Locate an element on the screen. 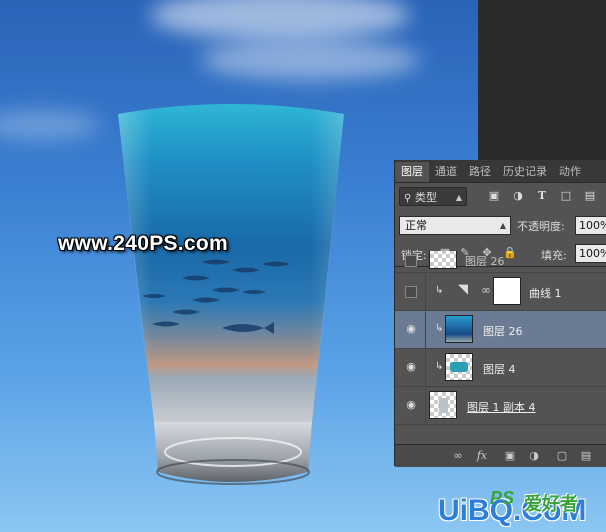 The image size is (606, 532). layers-bottom-toolbar: ∞ fx ▣ ◑ ▢ ▤ is located at coordinates (500, 455).